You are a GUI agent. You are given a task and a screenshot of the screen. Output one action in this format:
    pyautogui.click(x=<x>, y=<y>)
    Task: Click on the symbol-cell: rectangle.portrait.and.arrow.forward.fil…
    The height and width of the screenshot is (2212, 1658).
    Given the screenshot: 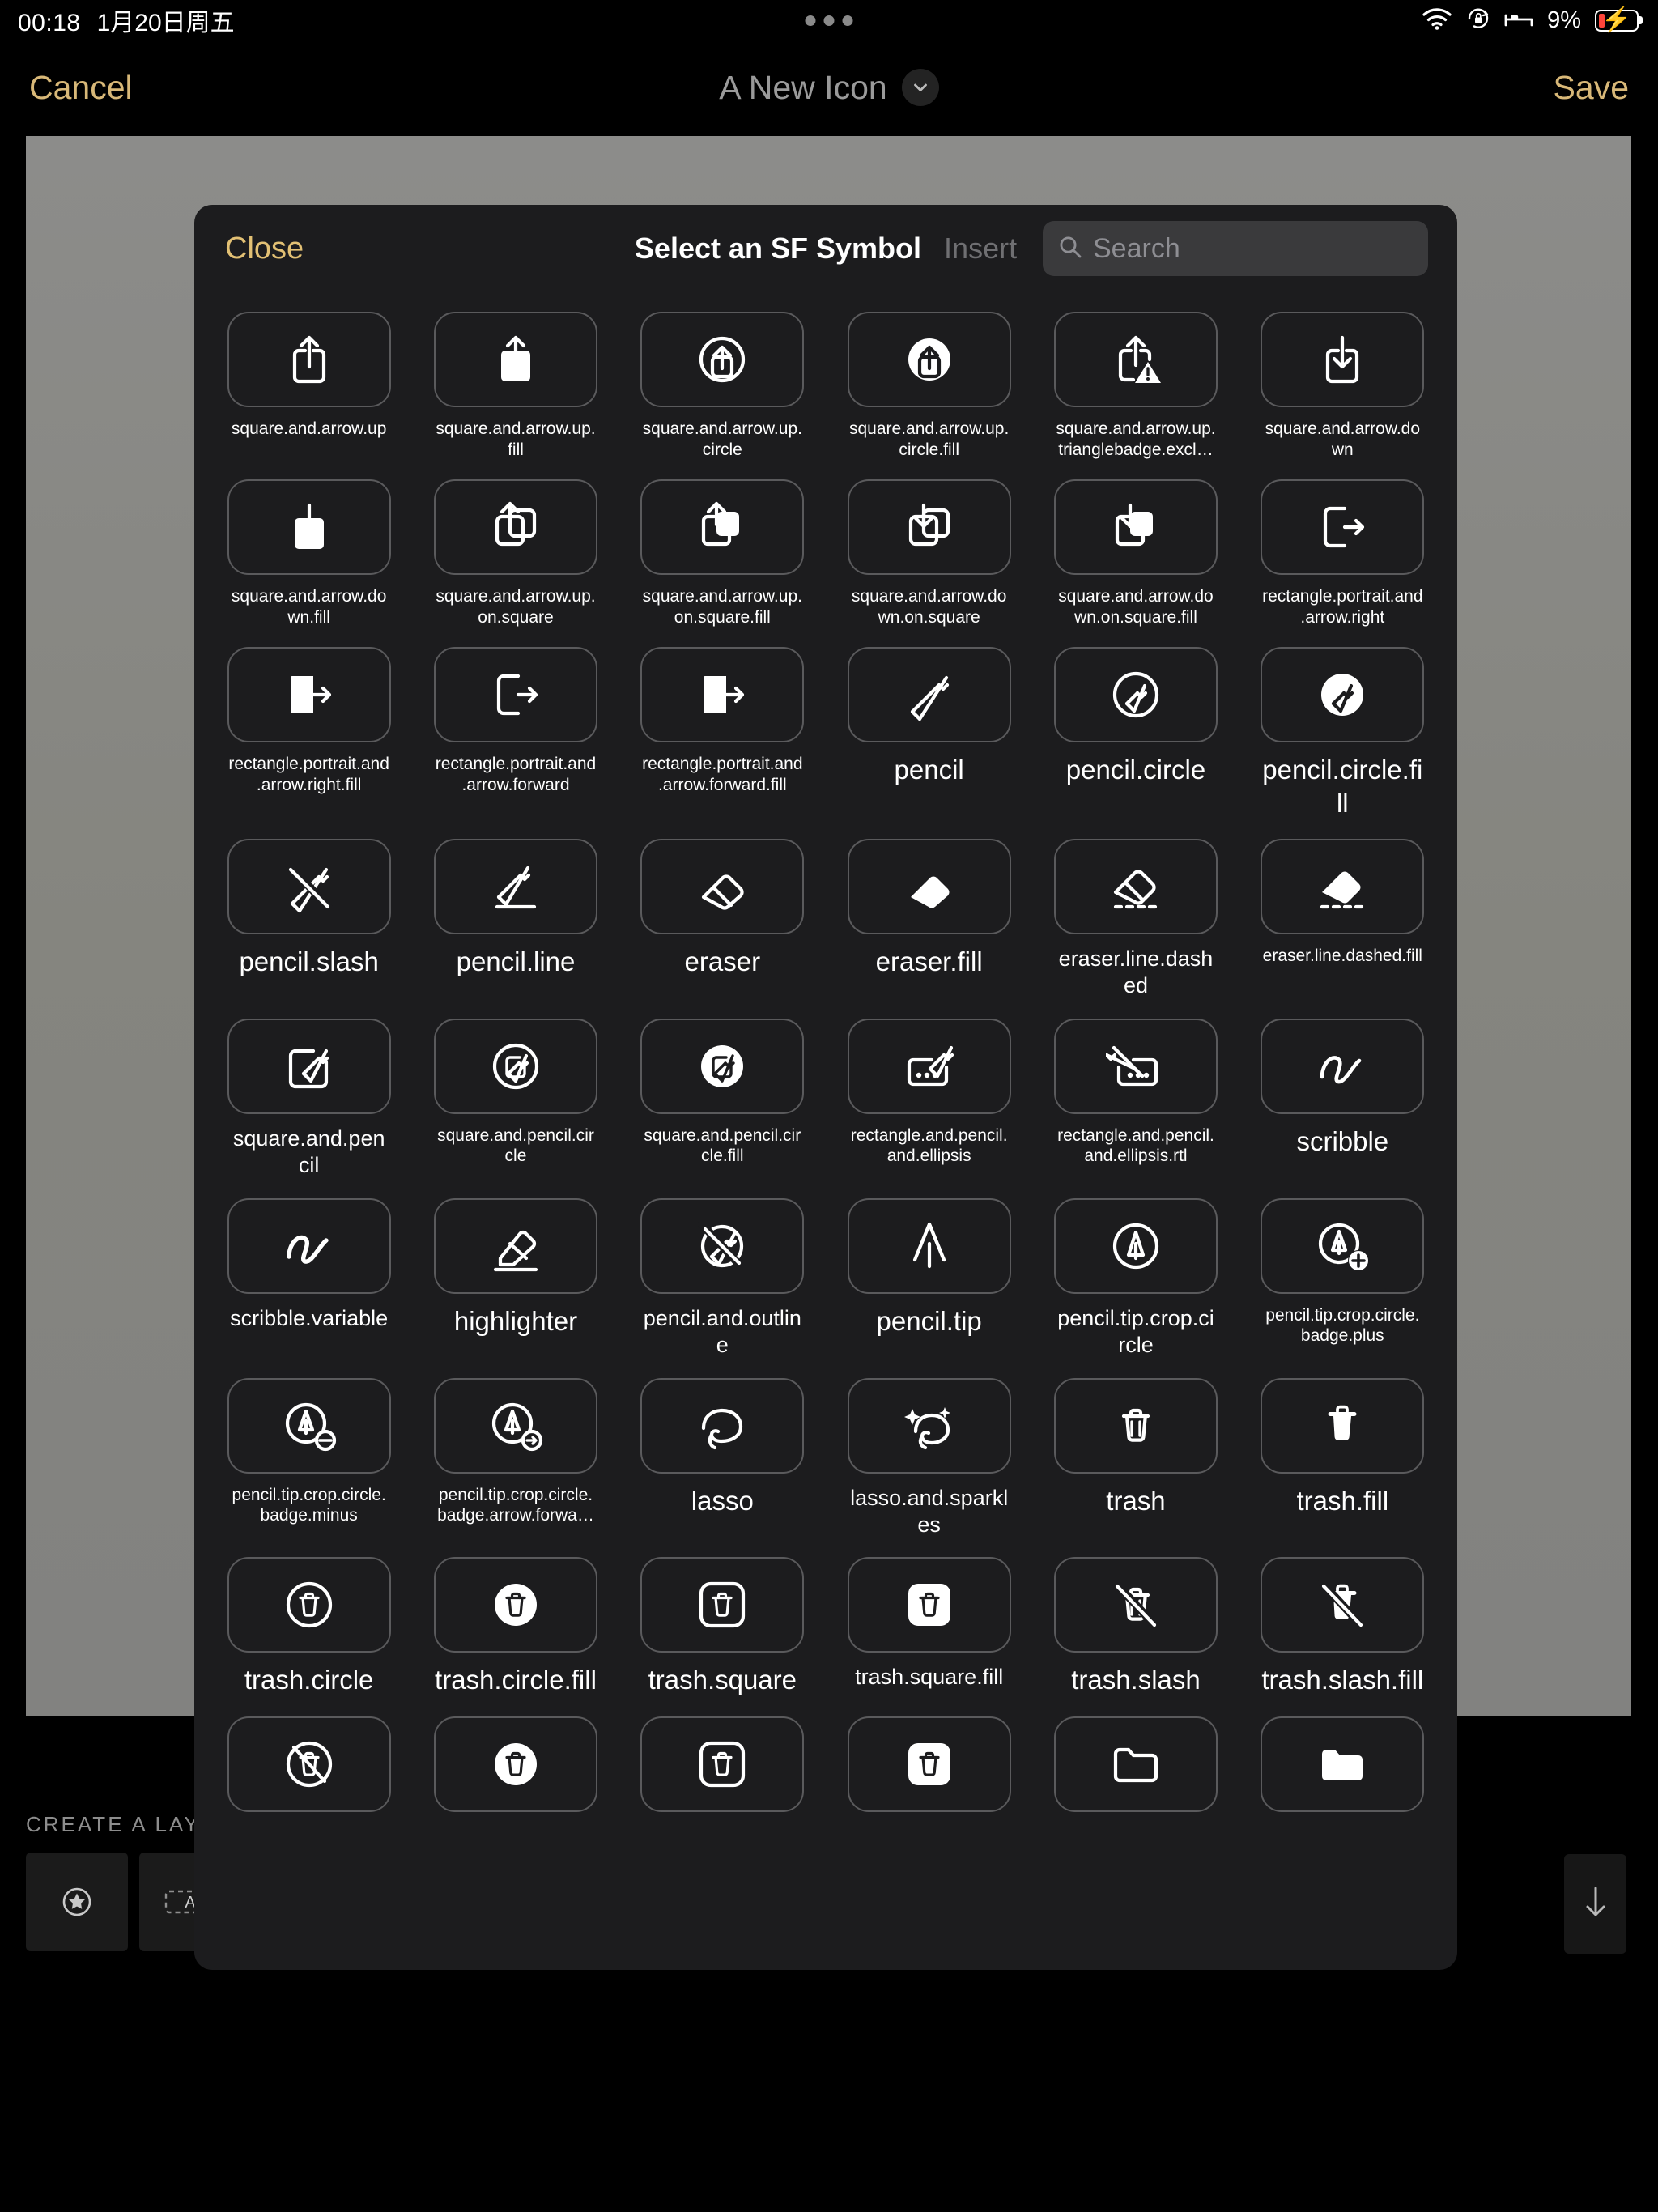 What is the action you would take?
    pyautogui.click(x=722, y=723)
    